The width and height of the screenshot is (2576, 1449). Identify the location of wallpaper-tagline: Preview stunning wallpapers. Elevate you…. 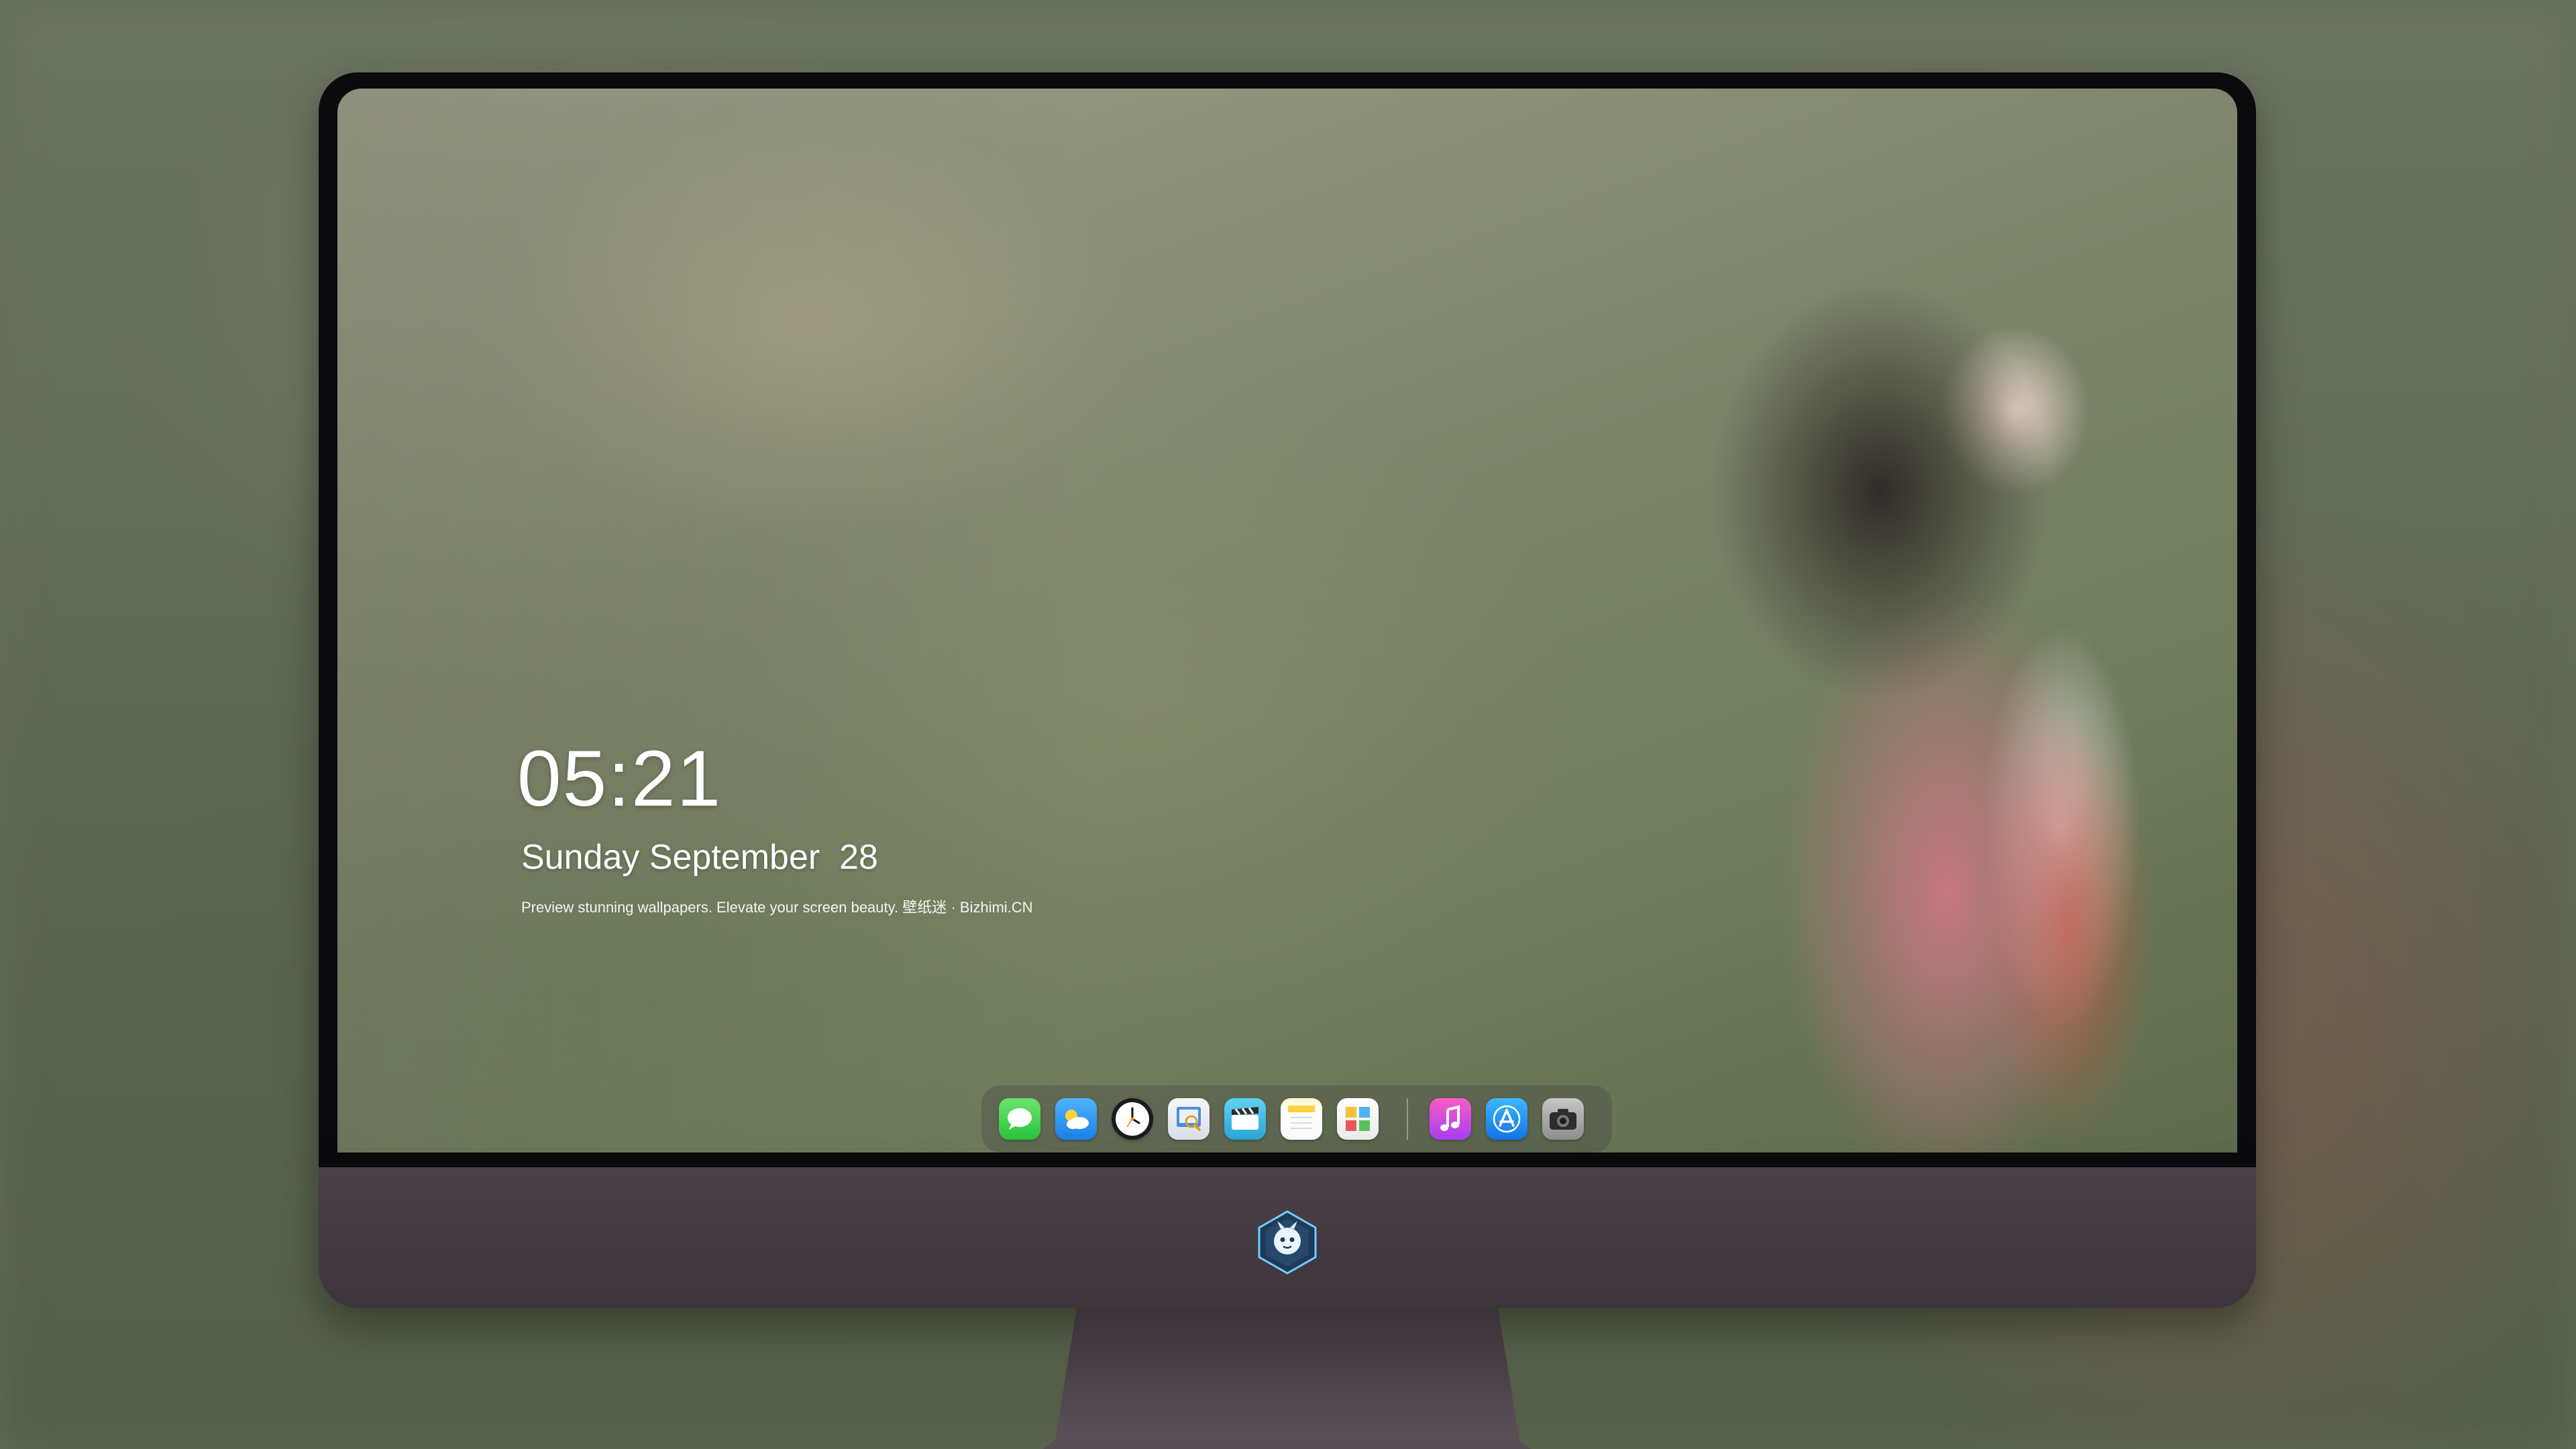
(777, 907).